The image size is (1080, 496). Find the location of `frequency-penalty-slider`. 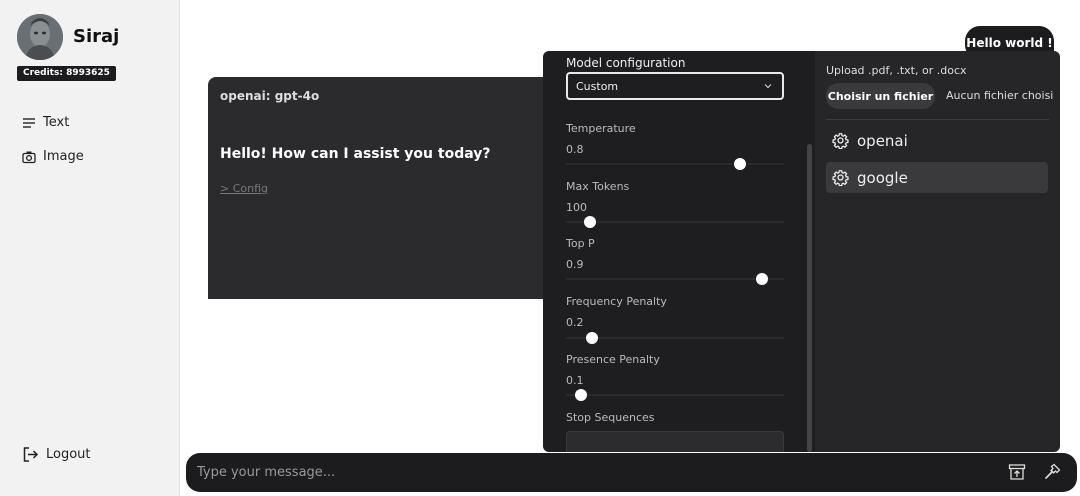

frequency-penalty-slider is located at coordinates (675, 338).